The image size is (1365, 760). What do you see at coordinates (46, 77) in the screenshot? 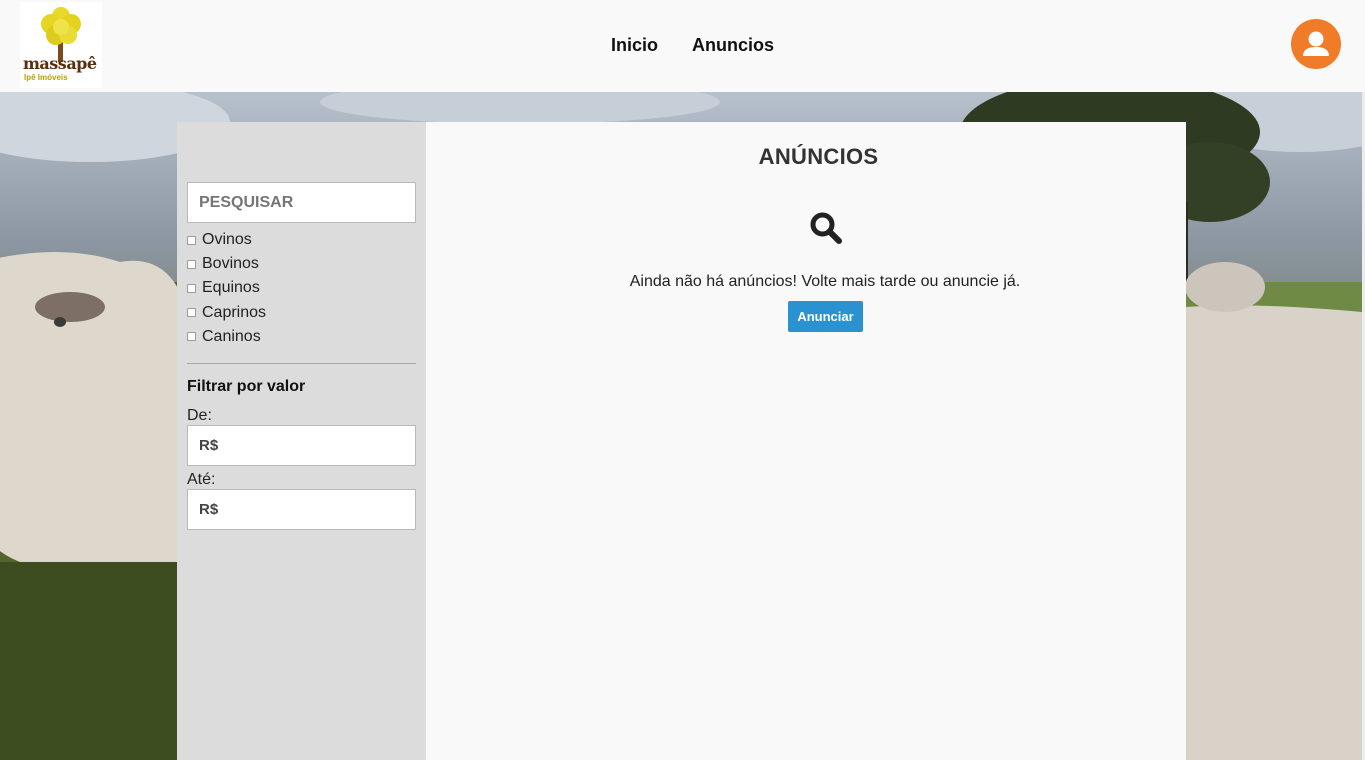
I see `logo-subtitle: Ipê Imóveis` at bounding box center [46, 77].